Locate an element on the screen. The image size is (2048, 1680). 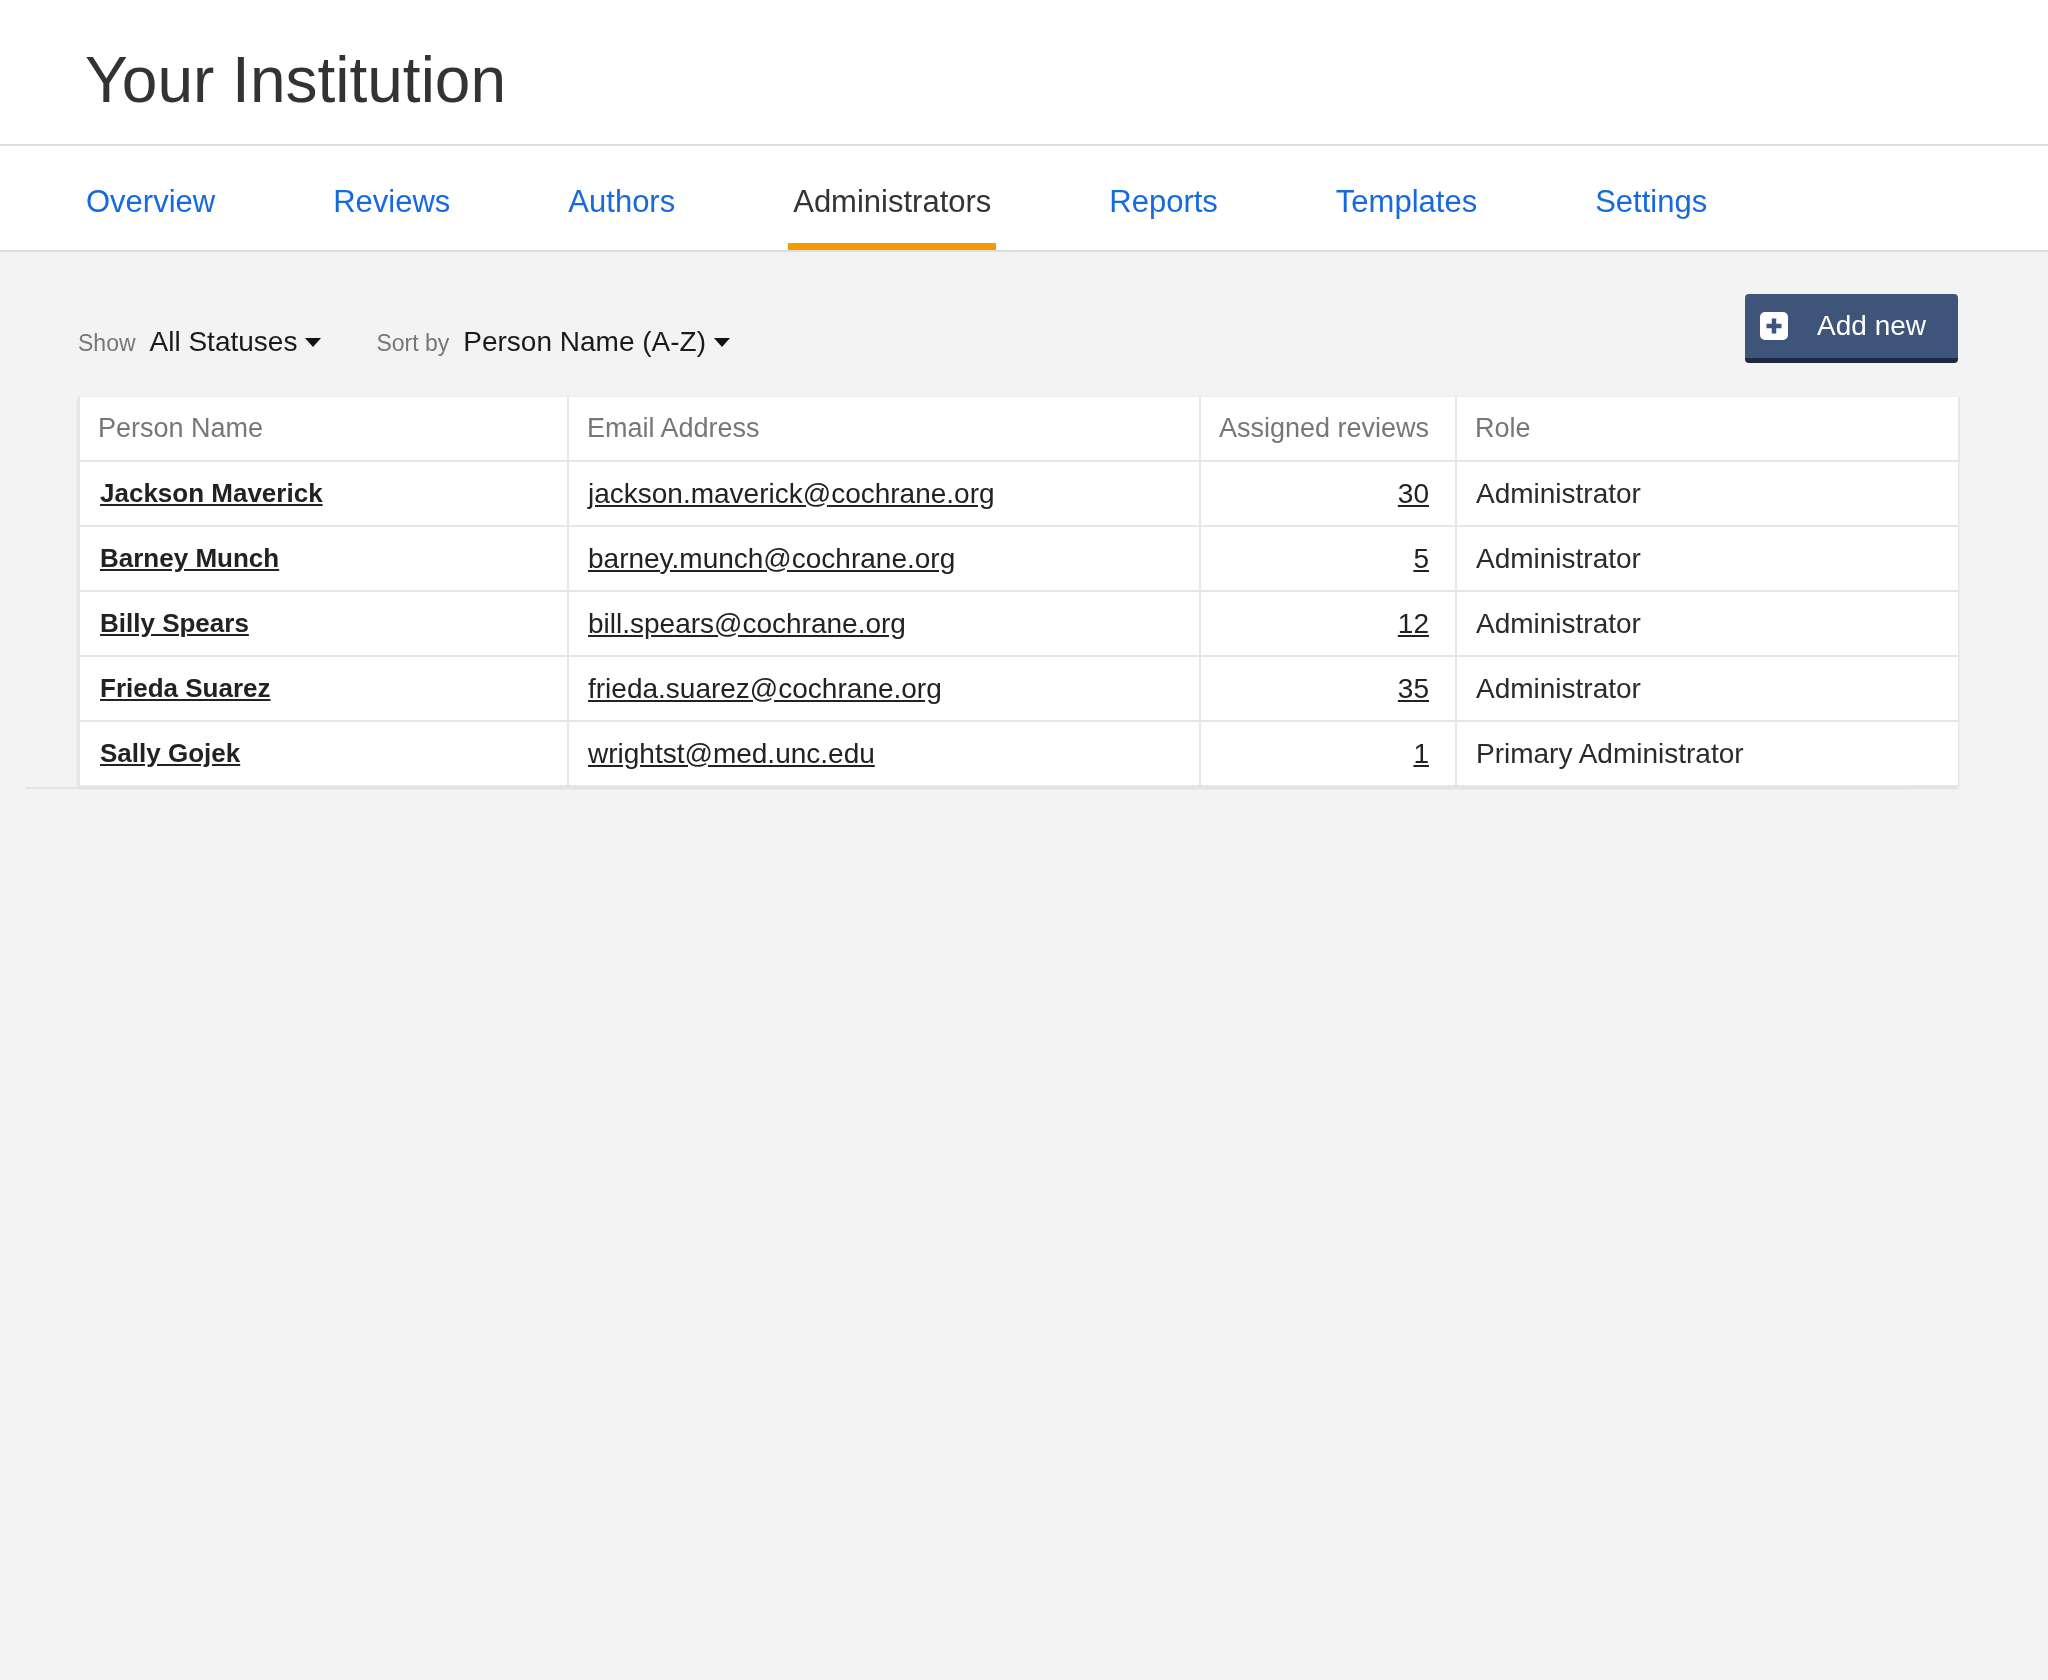
column-header: Assigned reviews is located at coordinates (1328, 429).